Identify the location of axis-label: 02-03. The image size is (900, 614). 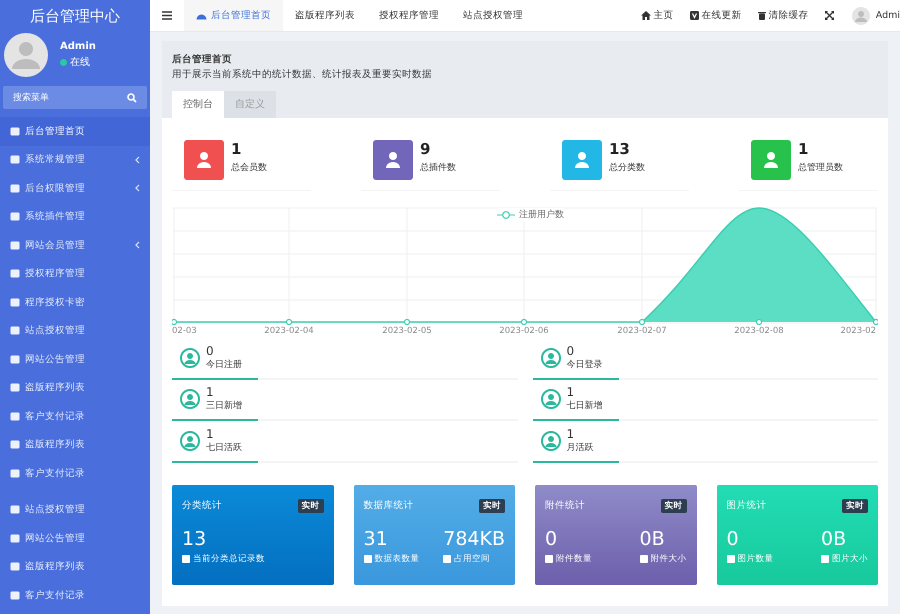
(184, 331).